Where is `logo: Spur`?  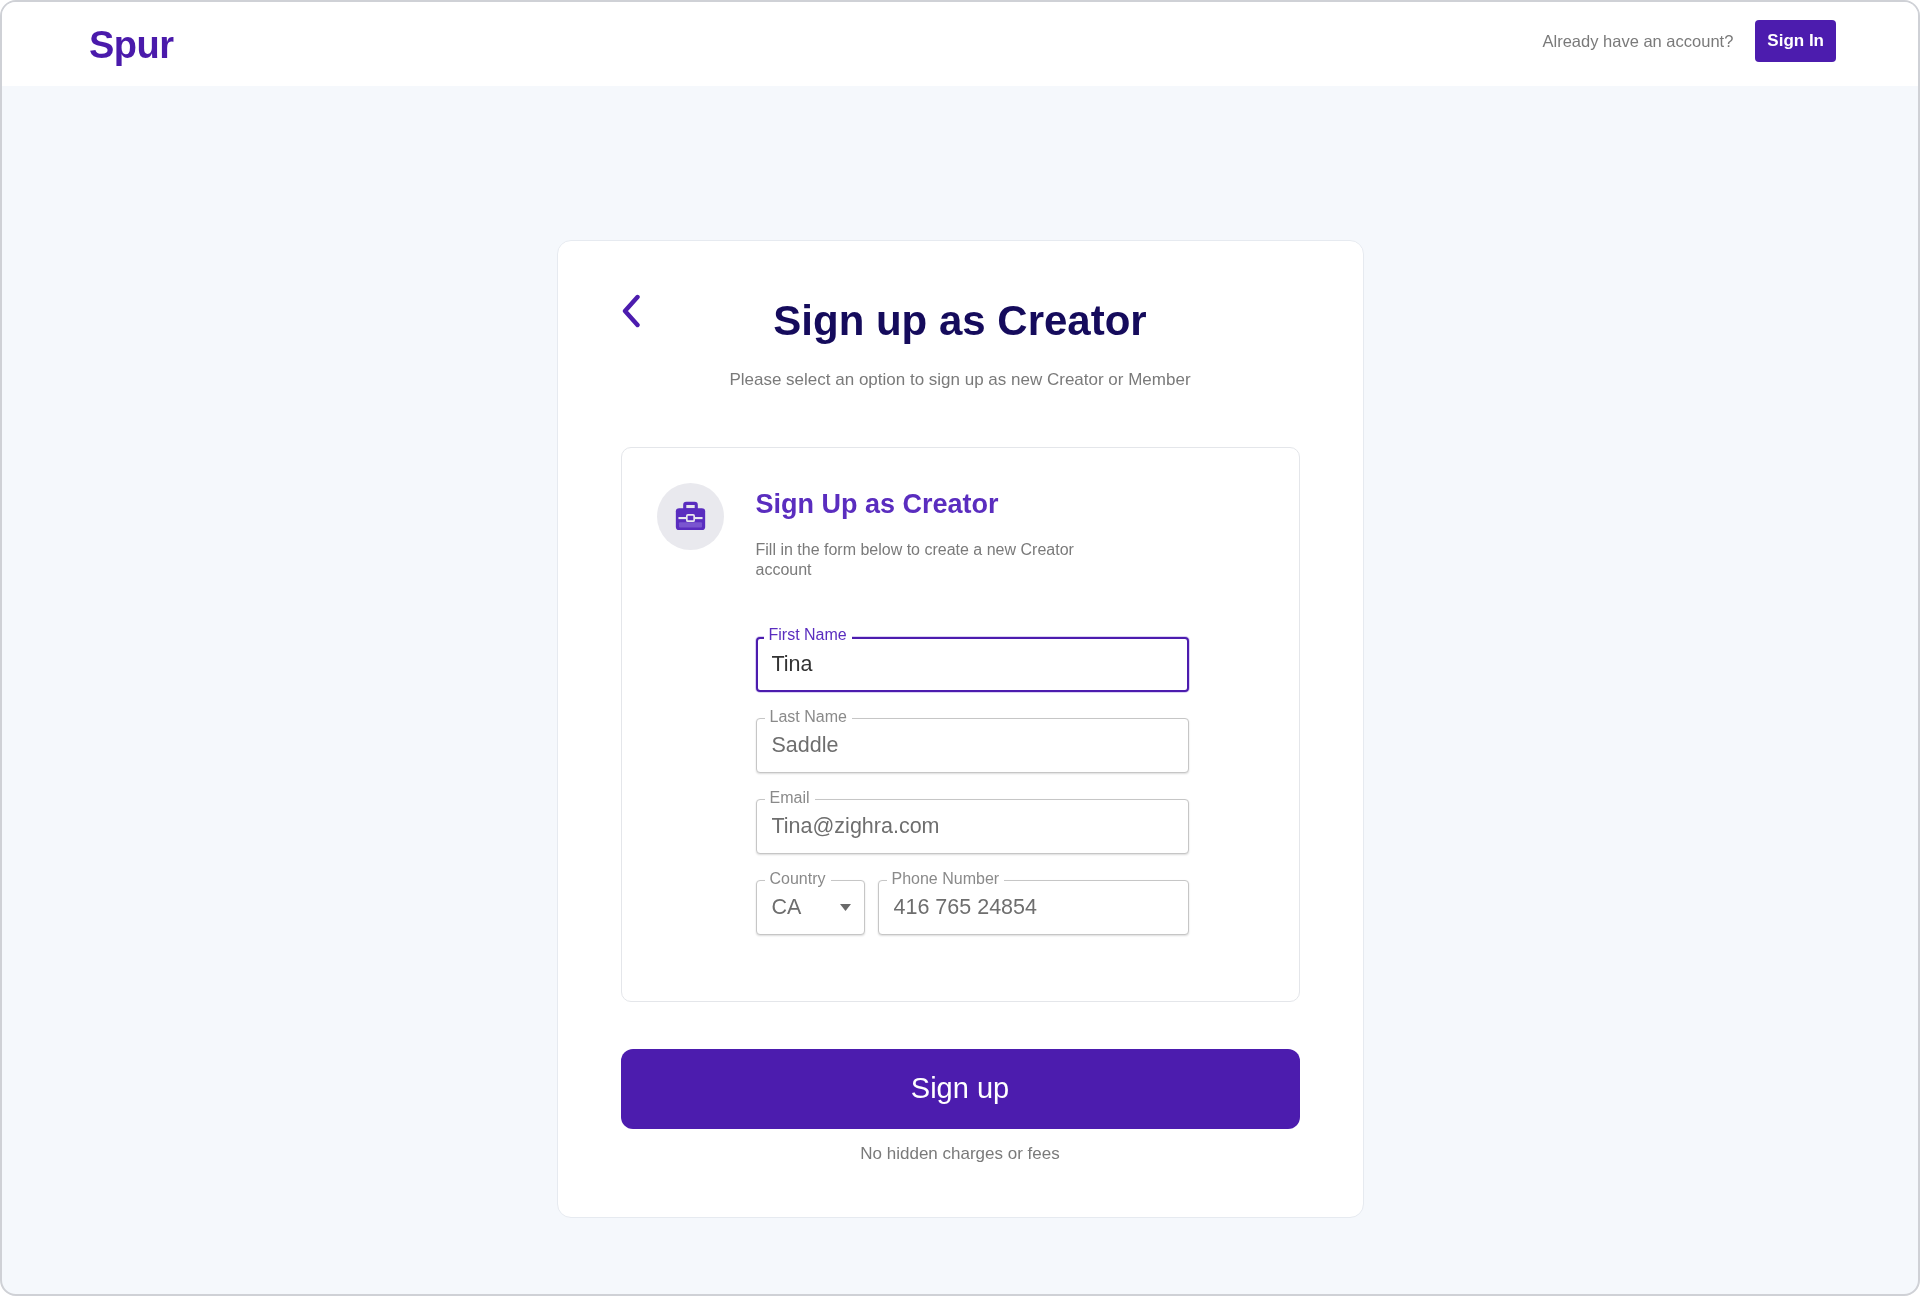
logo: Spur is located at coordinates (131, 45).